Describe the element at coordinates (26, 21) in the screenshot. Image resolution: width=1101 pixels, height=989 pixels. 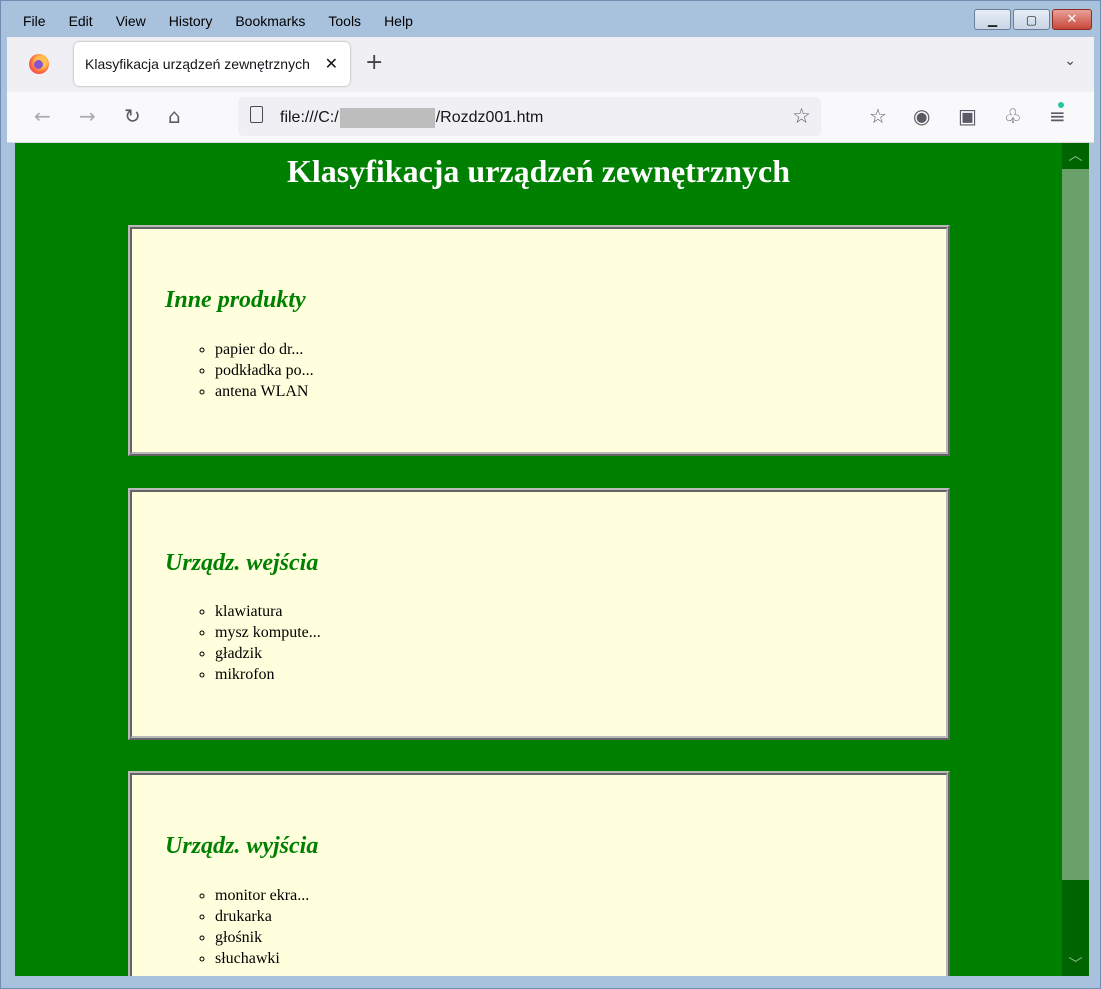
I see `menu-file: File` at that location.